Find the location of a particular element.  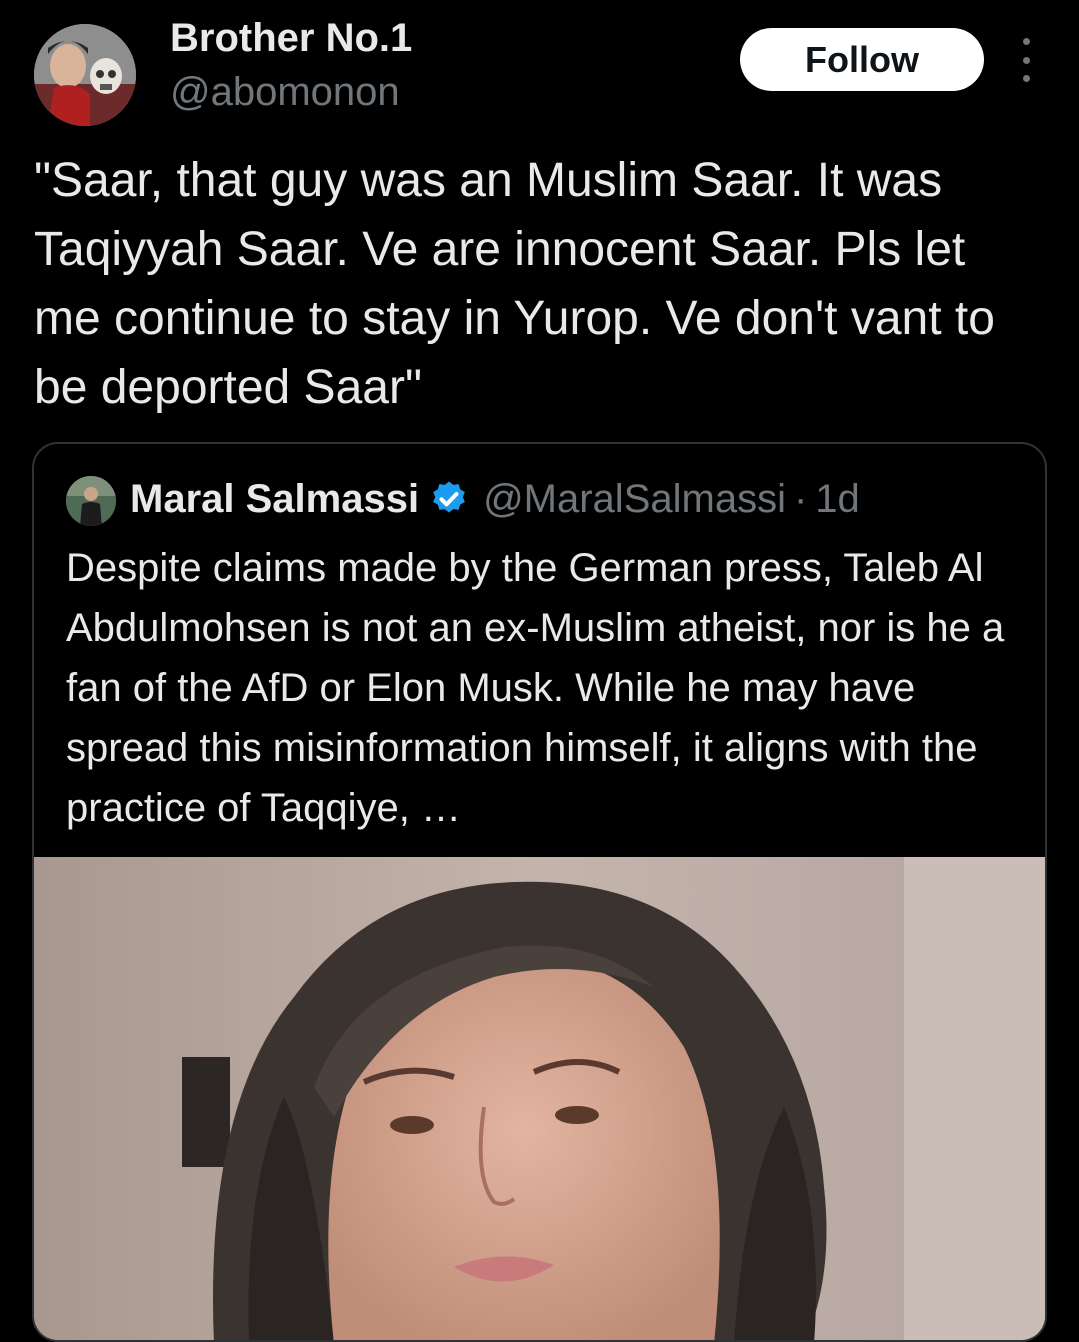

author-avatar is located at coordinates (85, 75).